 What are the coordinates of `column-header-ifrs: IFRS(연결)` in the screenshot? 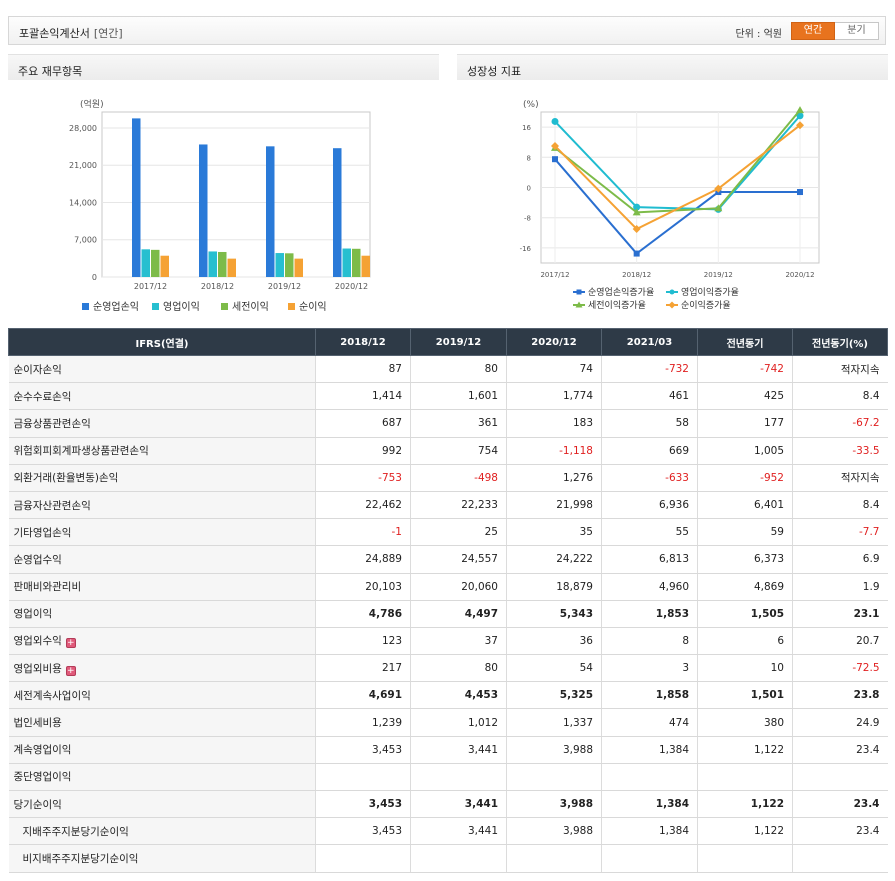 It's located at (162, 342).